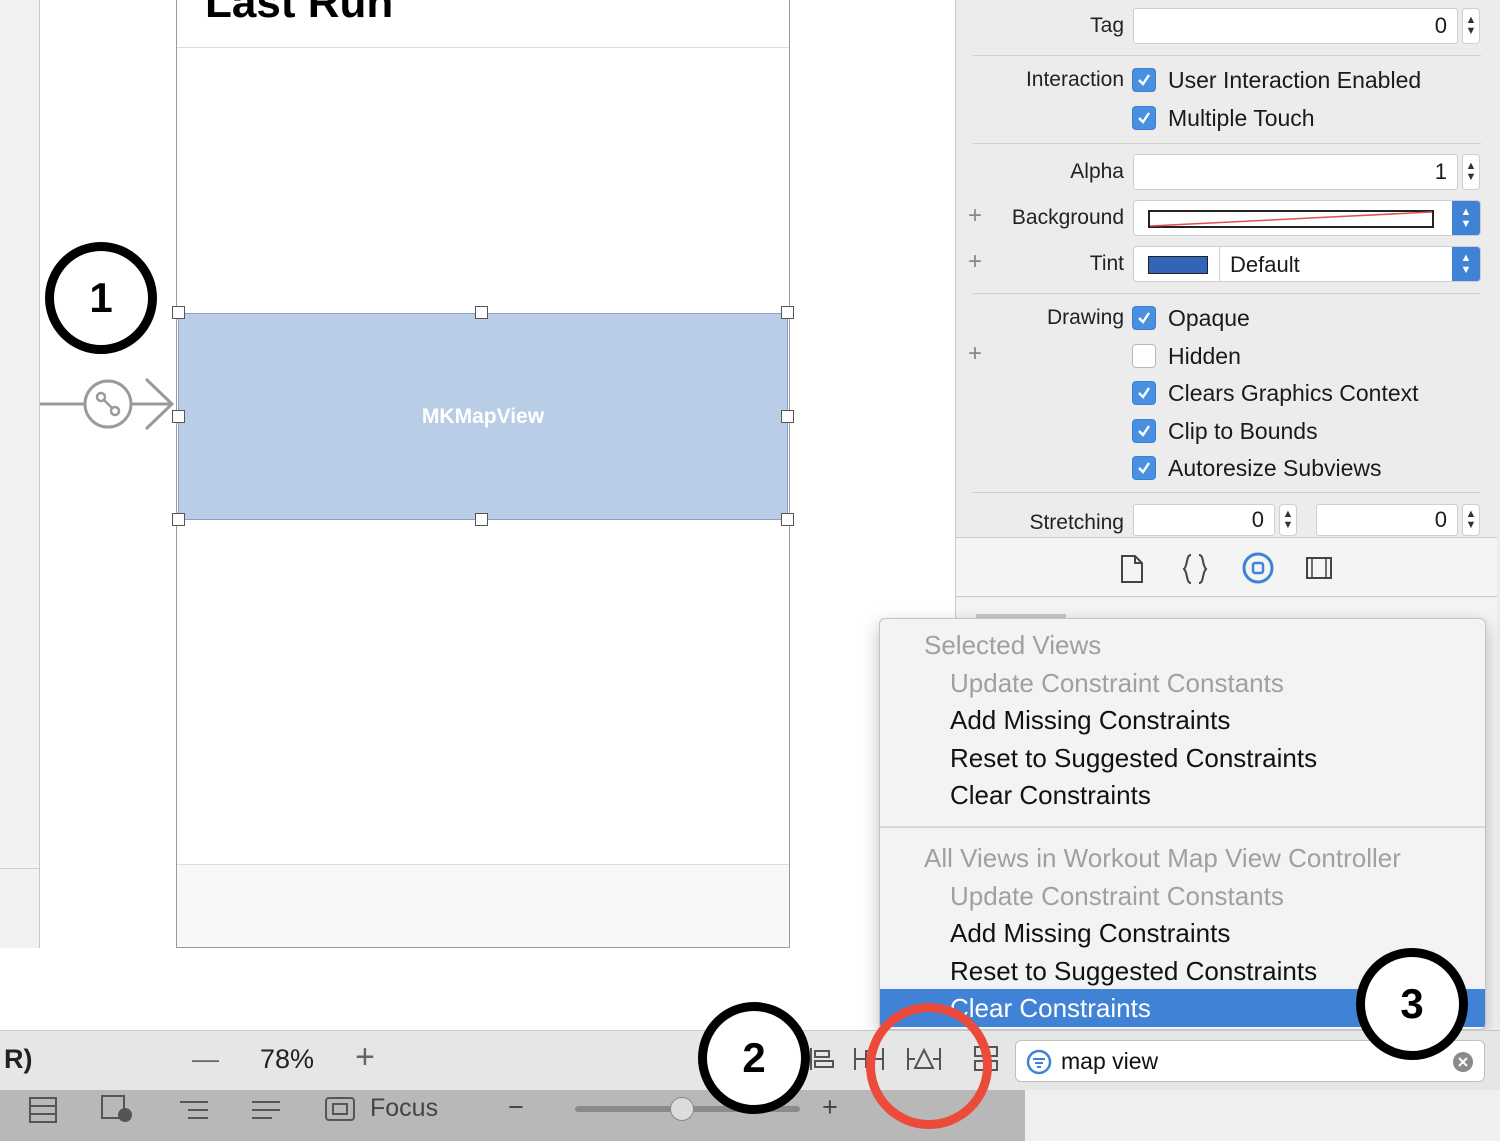 This screenshot has height=1141, width=1500. I want to click on tag-field: 0, so click(1295, 26).